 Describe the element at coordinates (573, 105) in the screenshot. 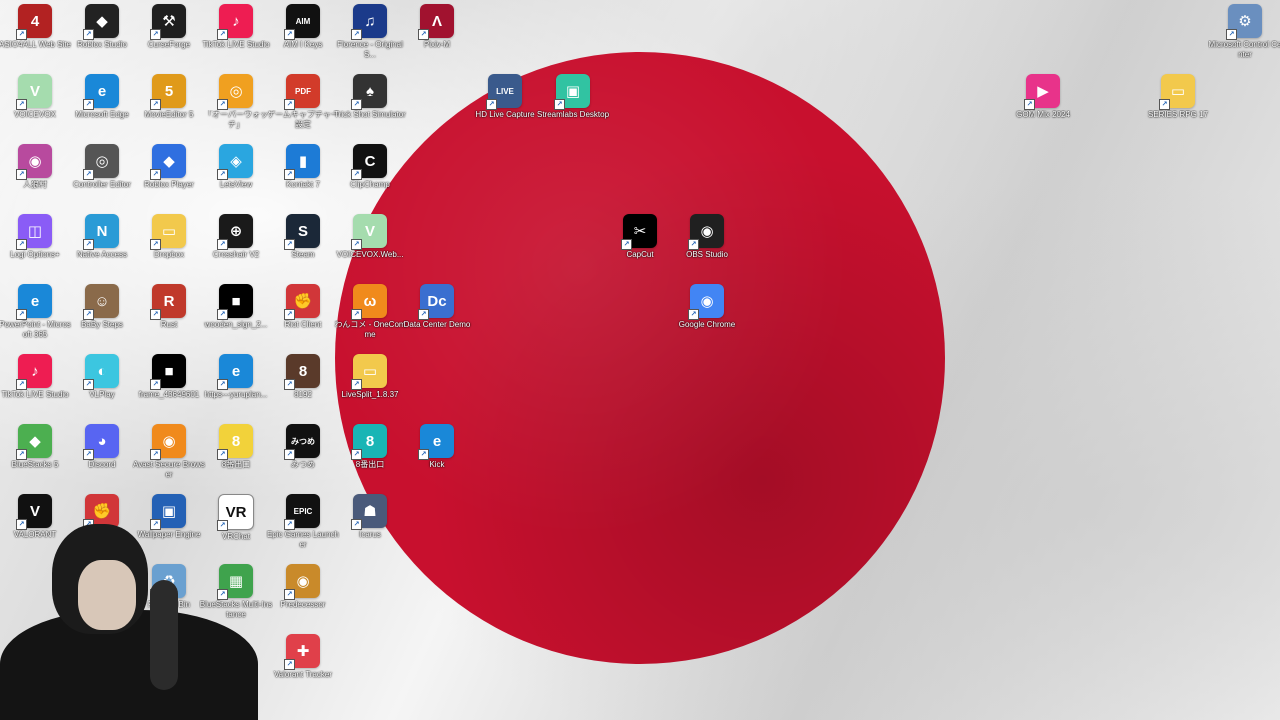

I see `desktop-icon: ▣ ↗ Streamlabs Desktop` at that location.